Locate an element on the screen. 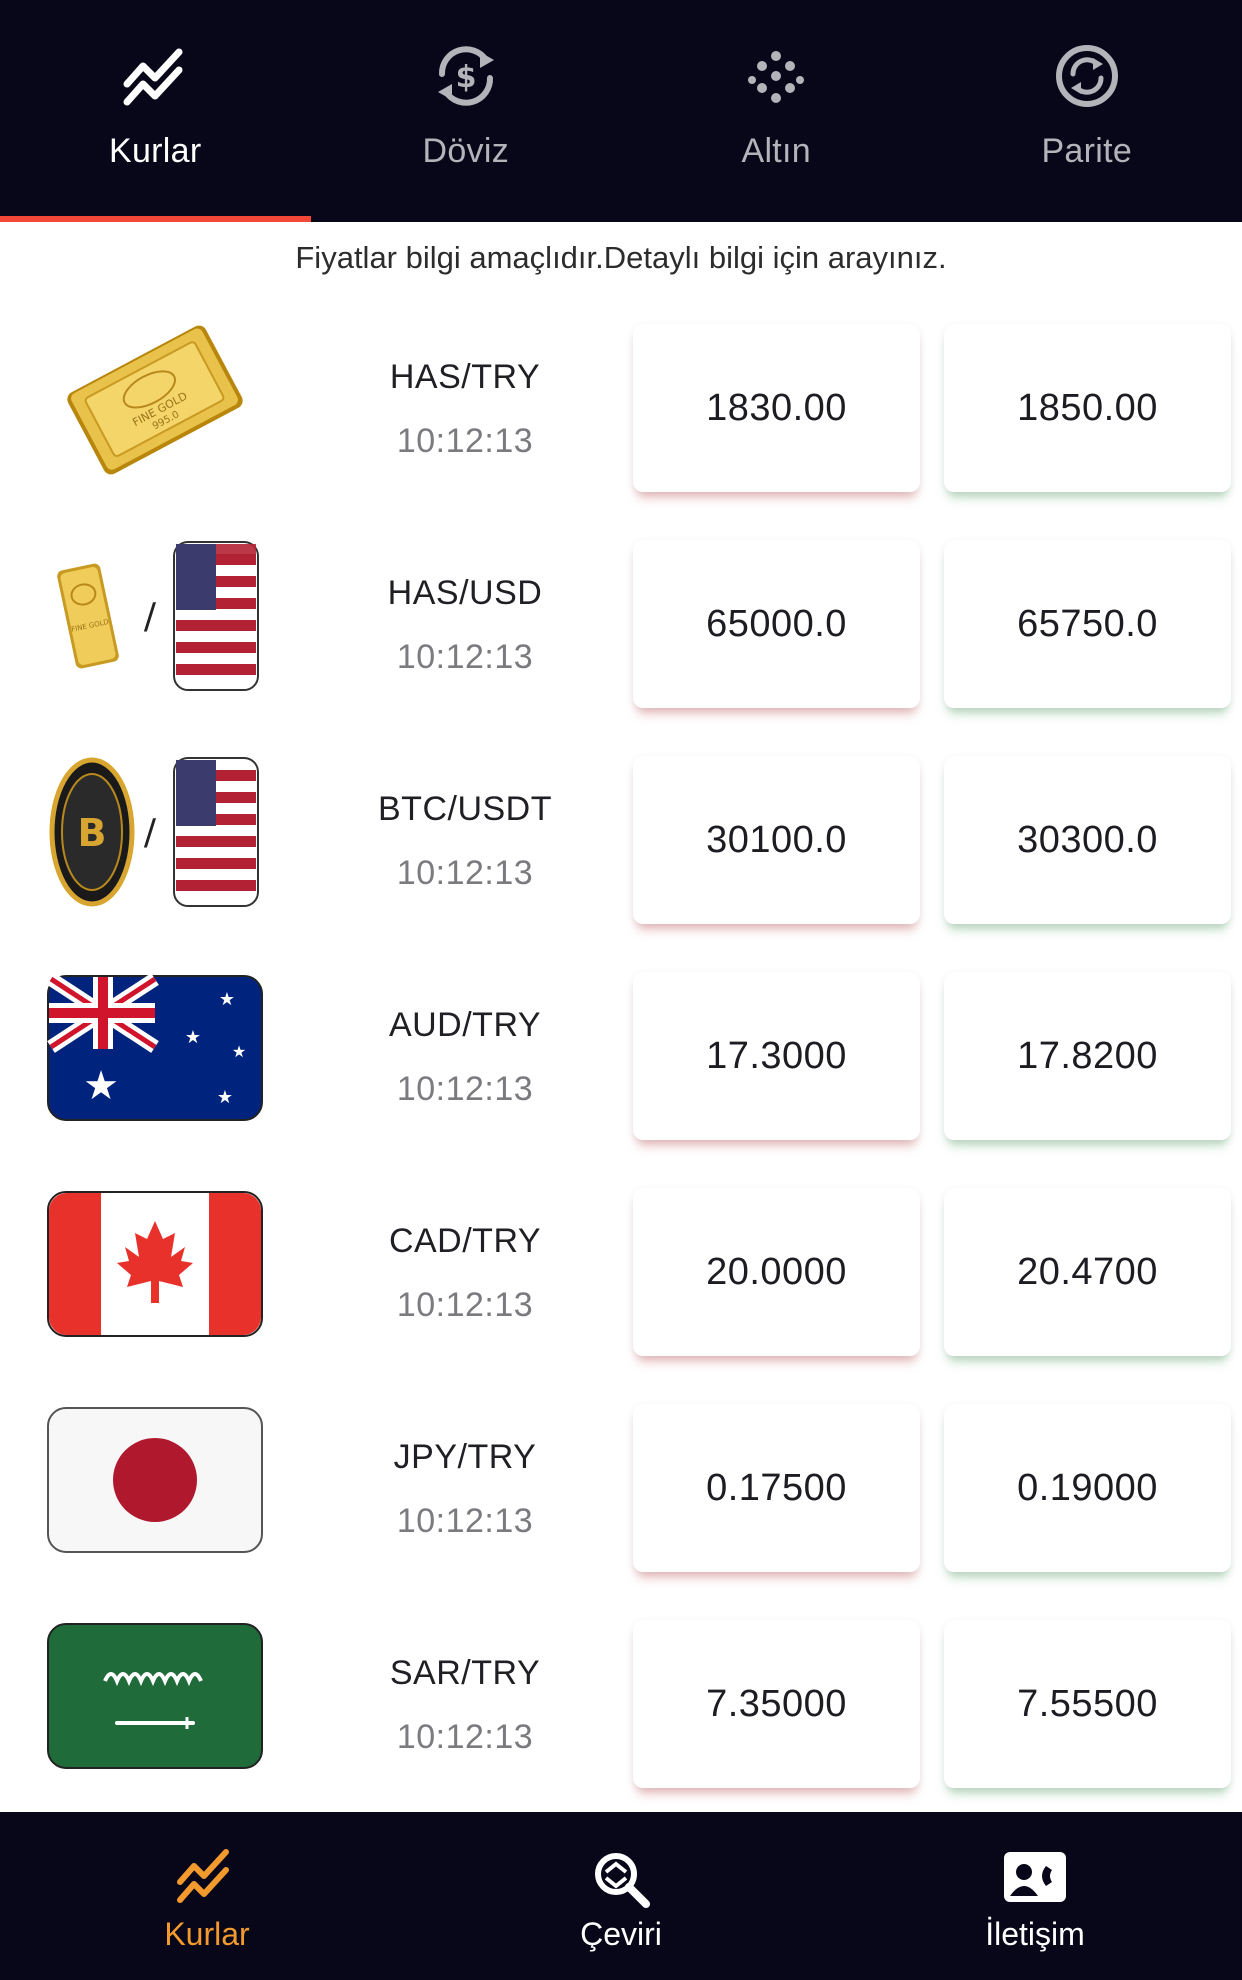 This screenshot has height=1980, width=1242. nav-label: Kurlar is located at coordinates (207, 1934).